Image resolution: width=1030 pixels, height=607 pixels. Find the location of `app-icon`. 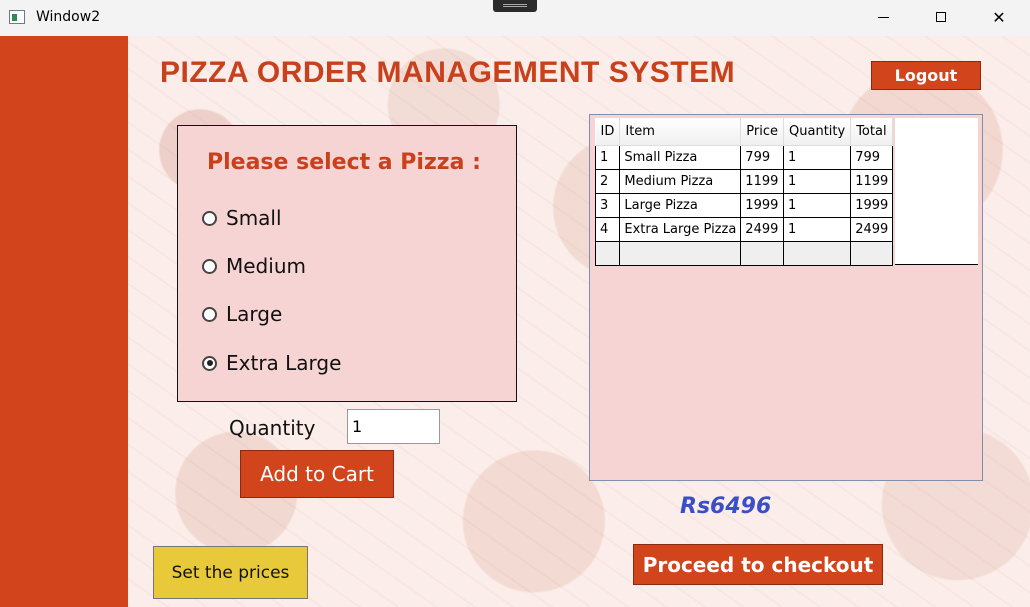

app-icon is located at coordinates (17, 17).